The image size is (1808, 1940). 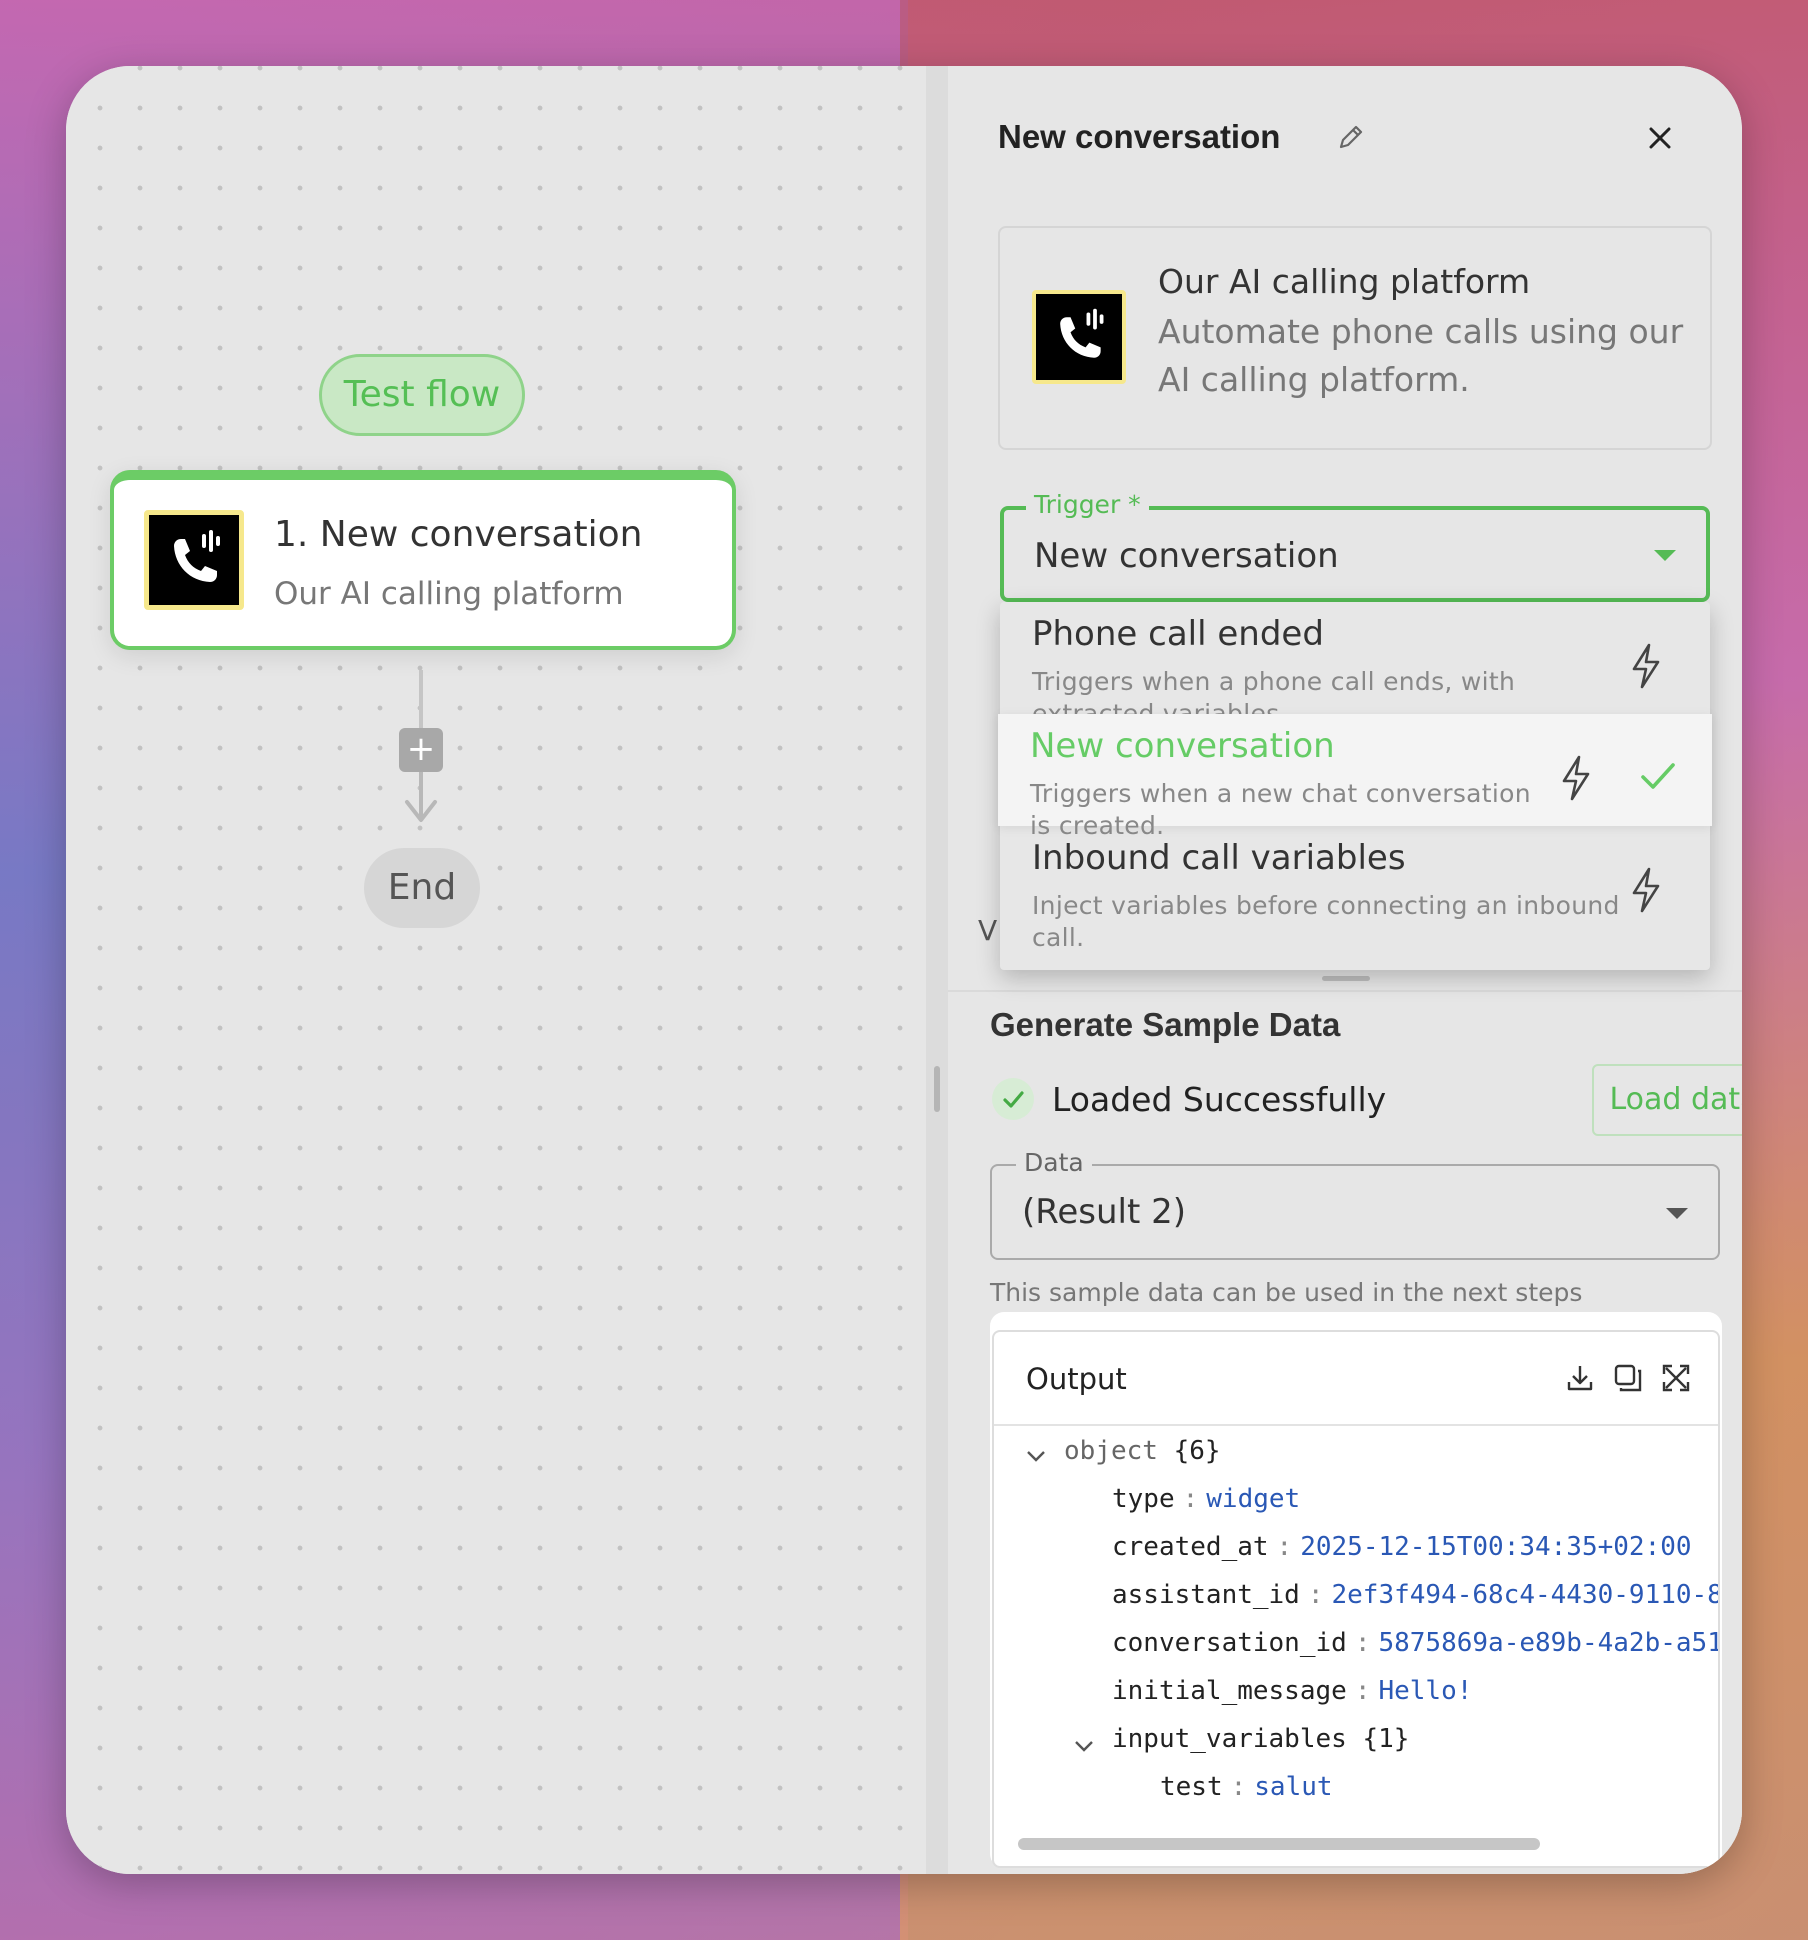 I want to click on arrow-down-icon, so click(x=421, y=811).